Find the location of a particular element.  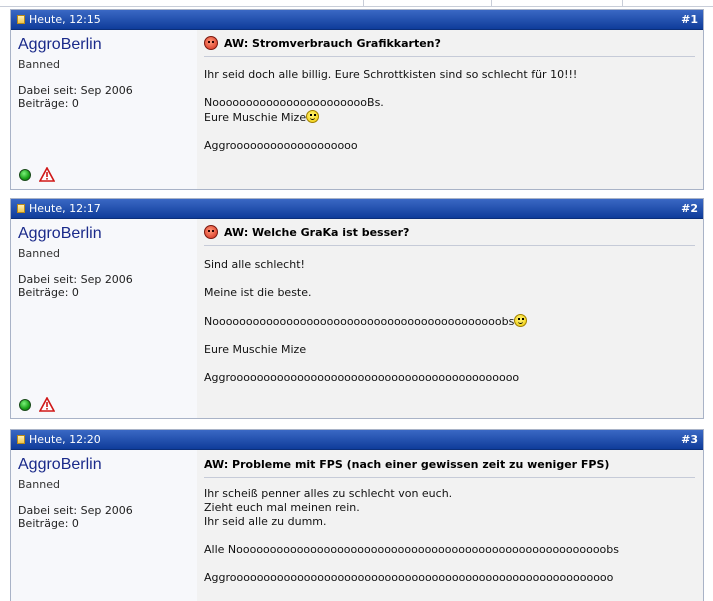

message-line: Eure Muschie Mize is located at coordinates (255, 349).